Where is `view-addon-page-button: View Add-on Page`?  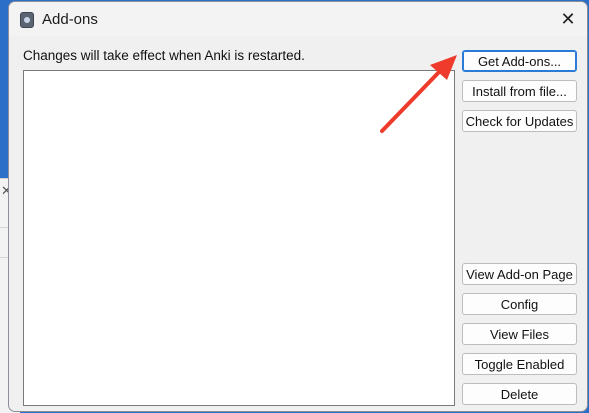 view-addon-page-button: View Add-on Page is located at coordinates (519, 274).